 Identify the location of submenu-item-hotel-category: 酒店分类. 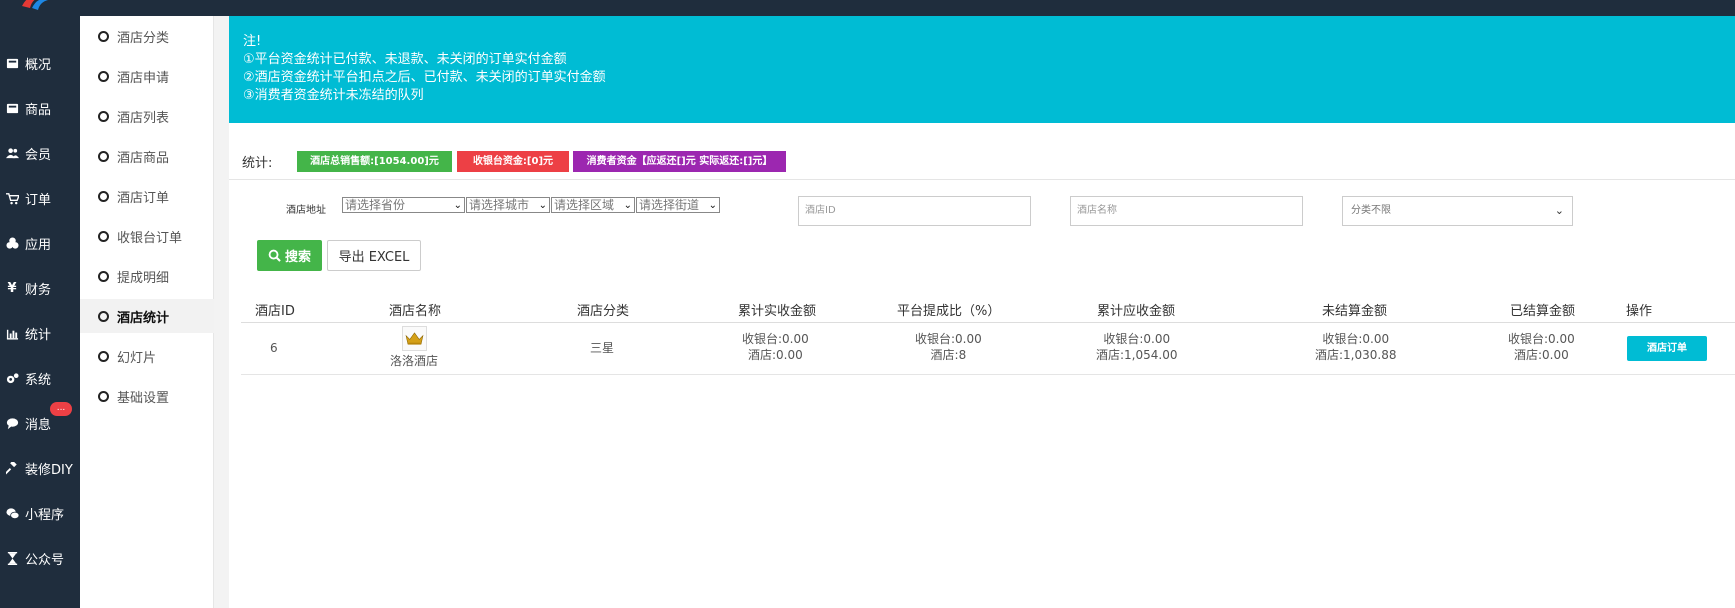
(147, 36).